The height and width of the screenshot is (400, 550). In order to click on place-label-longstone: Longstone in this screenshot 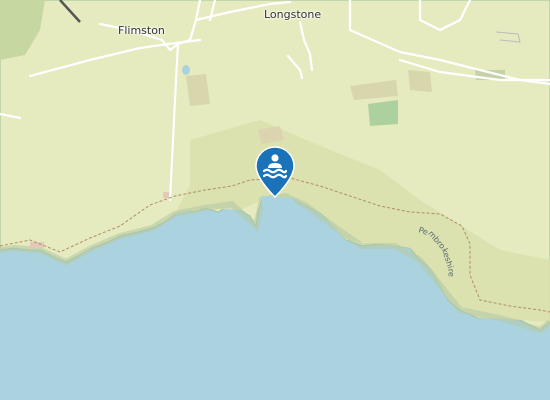, I will do `click(292, 14)`.